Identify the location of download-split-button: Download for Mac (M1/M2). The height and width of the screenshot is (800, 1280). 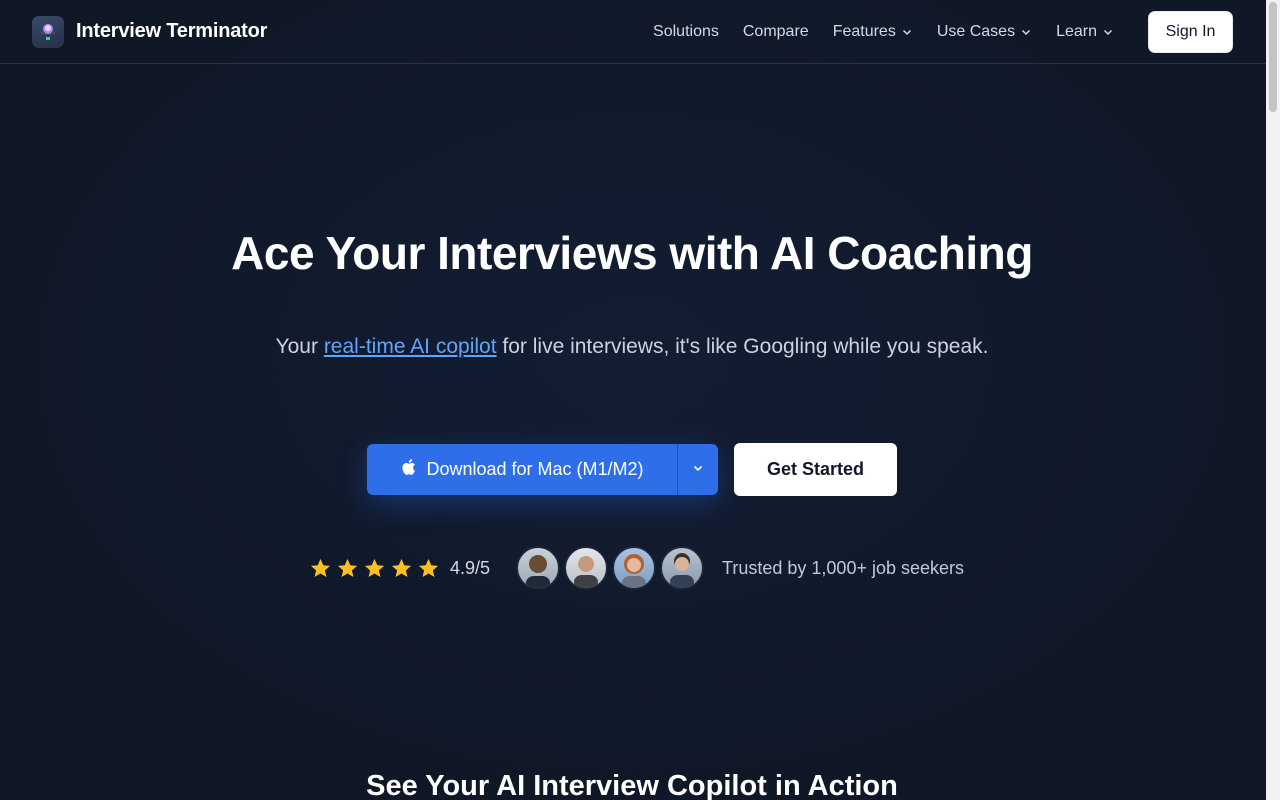
(542, 469).